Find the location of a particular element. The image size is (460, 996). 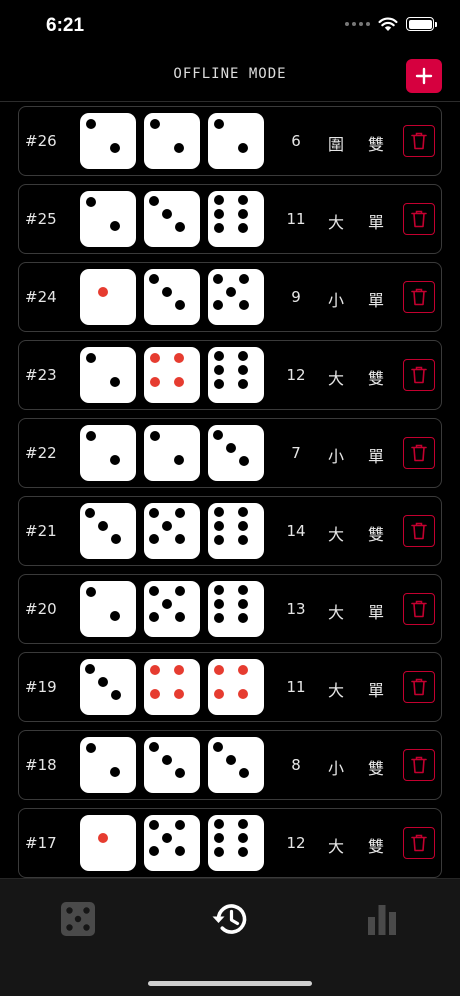

round-number: #19 is located at coordinates (41, 687).